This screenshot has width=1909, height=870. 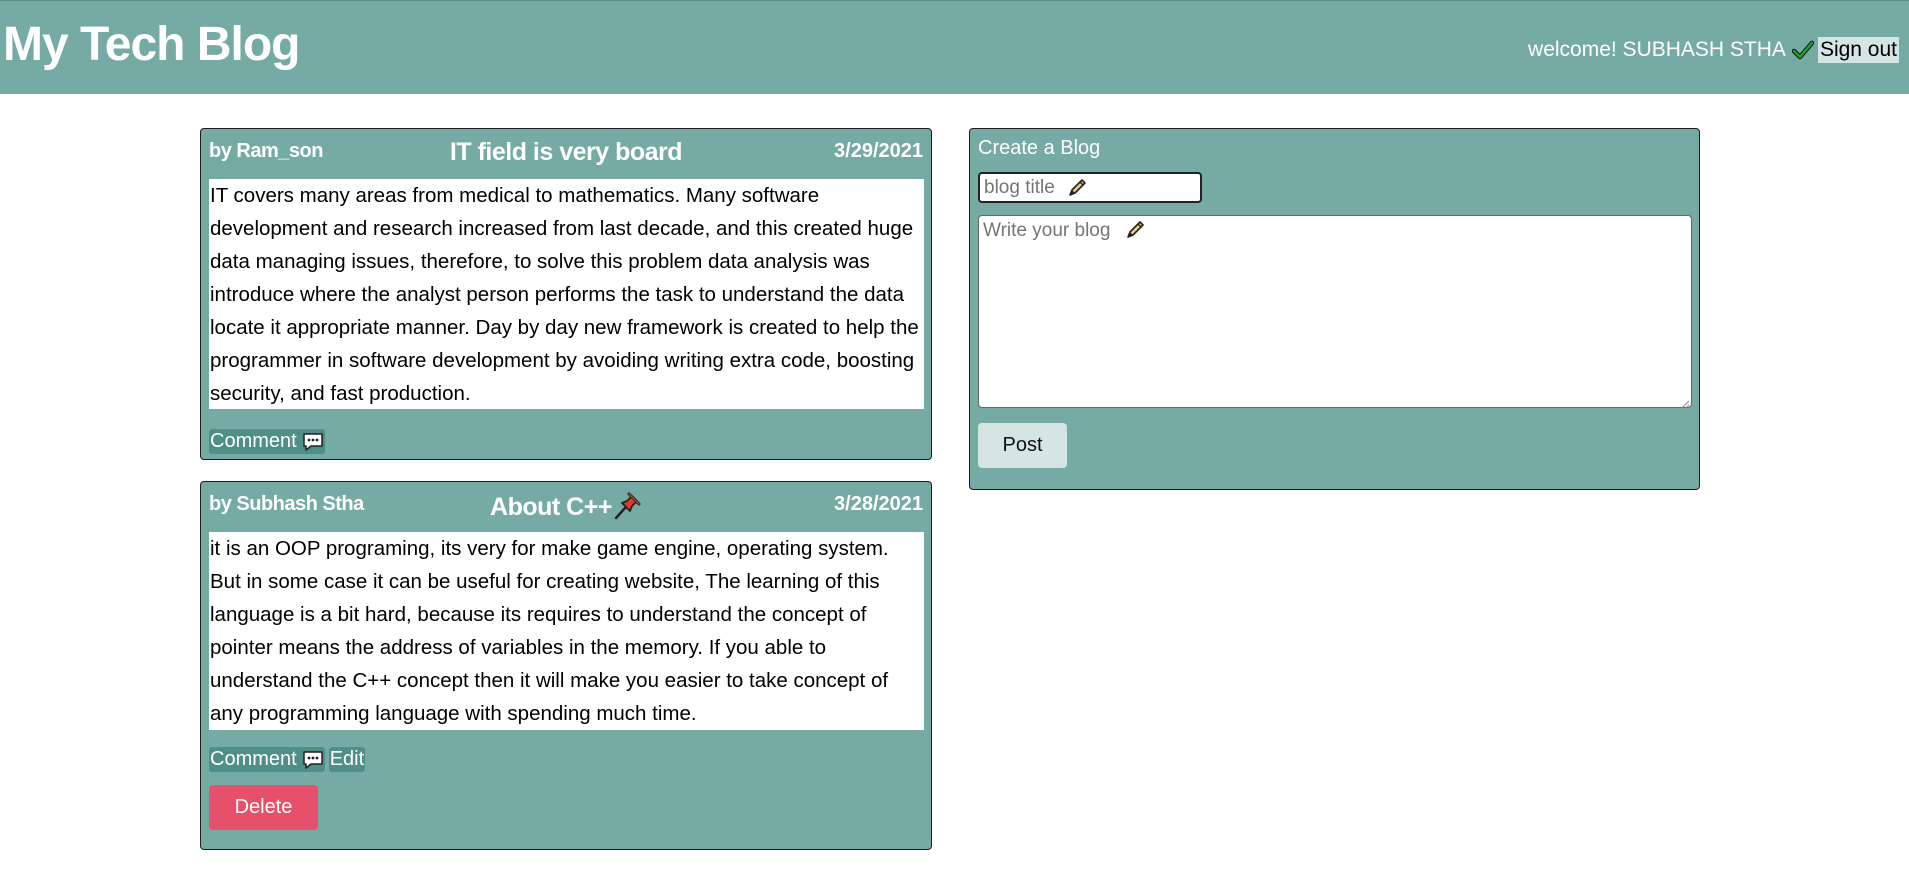 What do you see at coordinates (347, 759) in the screenshot?
I see `edit-button: Edit` at bounding box center [347, 759].